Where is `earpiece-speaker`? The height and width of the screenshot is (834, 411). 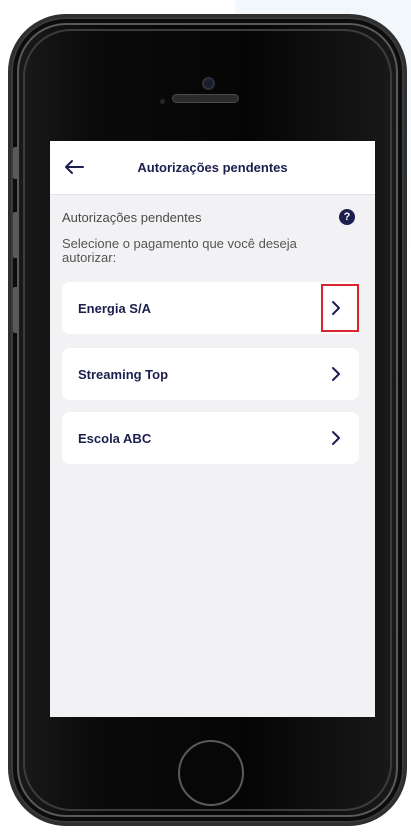 earpiece-speaker is located at coordinates (205, 98).